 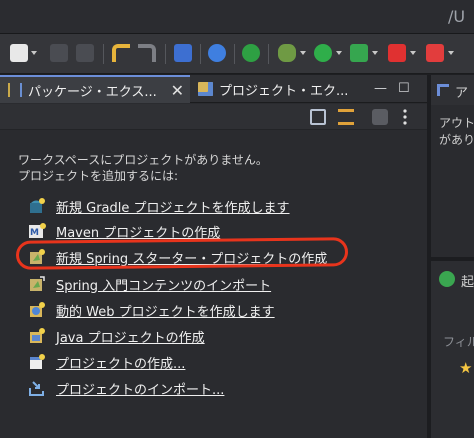 I want to click on maximize-icon: ☐, so click(x=404, y=88).